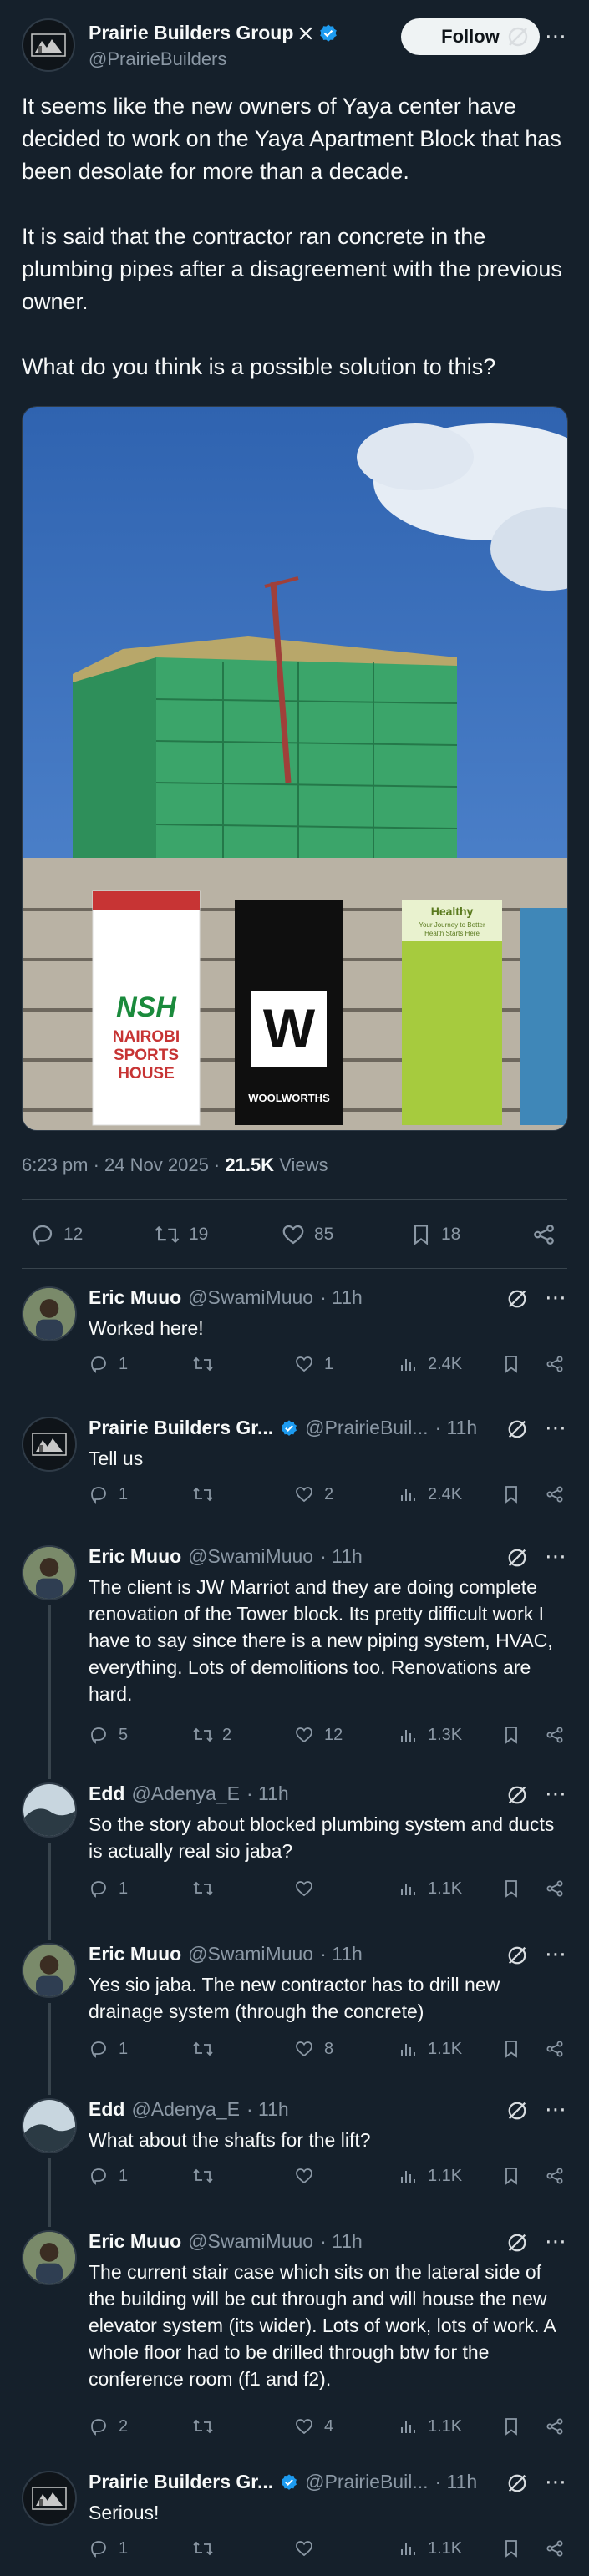  Describe the element at coordinates (313, 1494) in the screenshot. I see `like-button: 2` at that location.